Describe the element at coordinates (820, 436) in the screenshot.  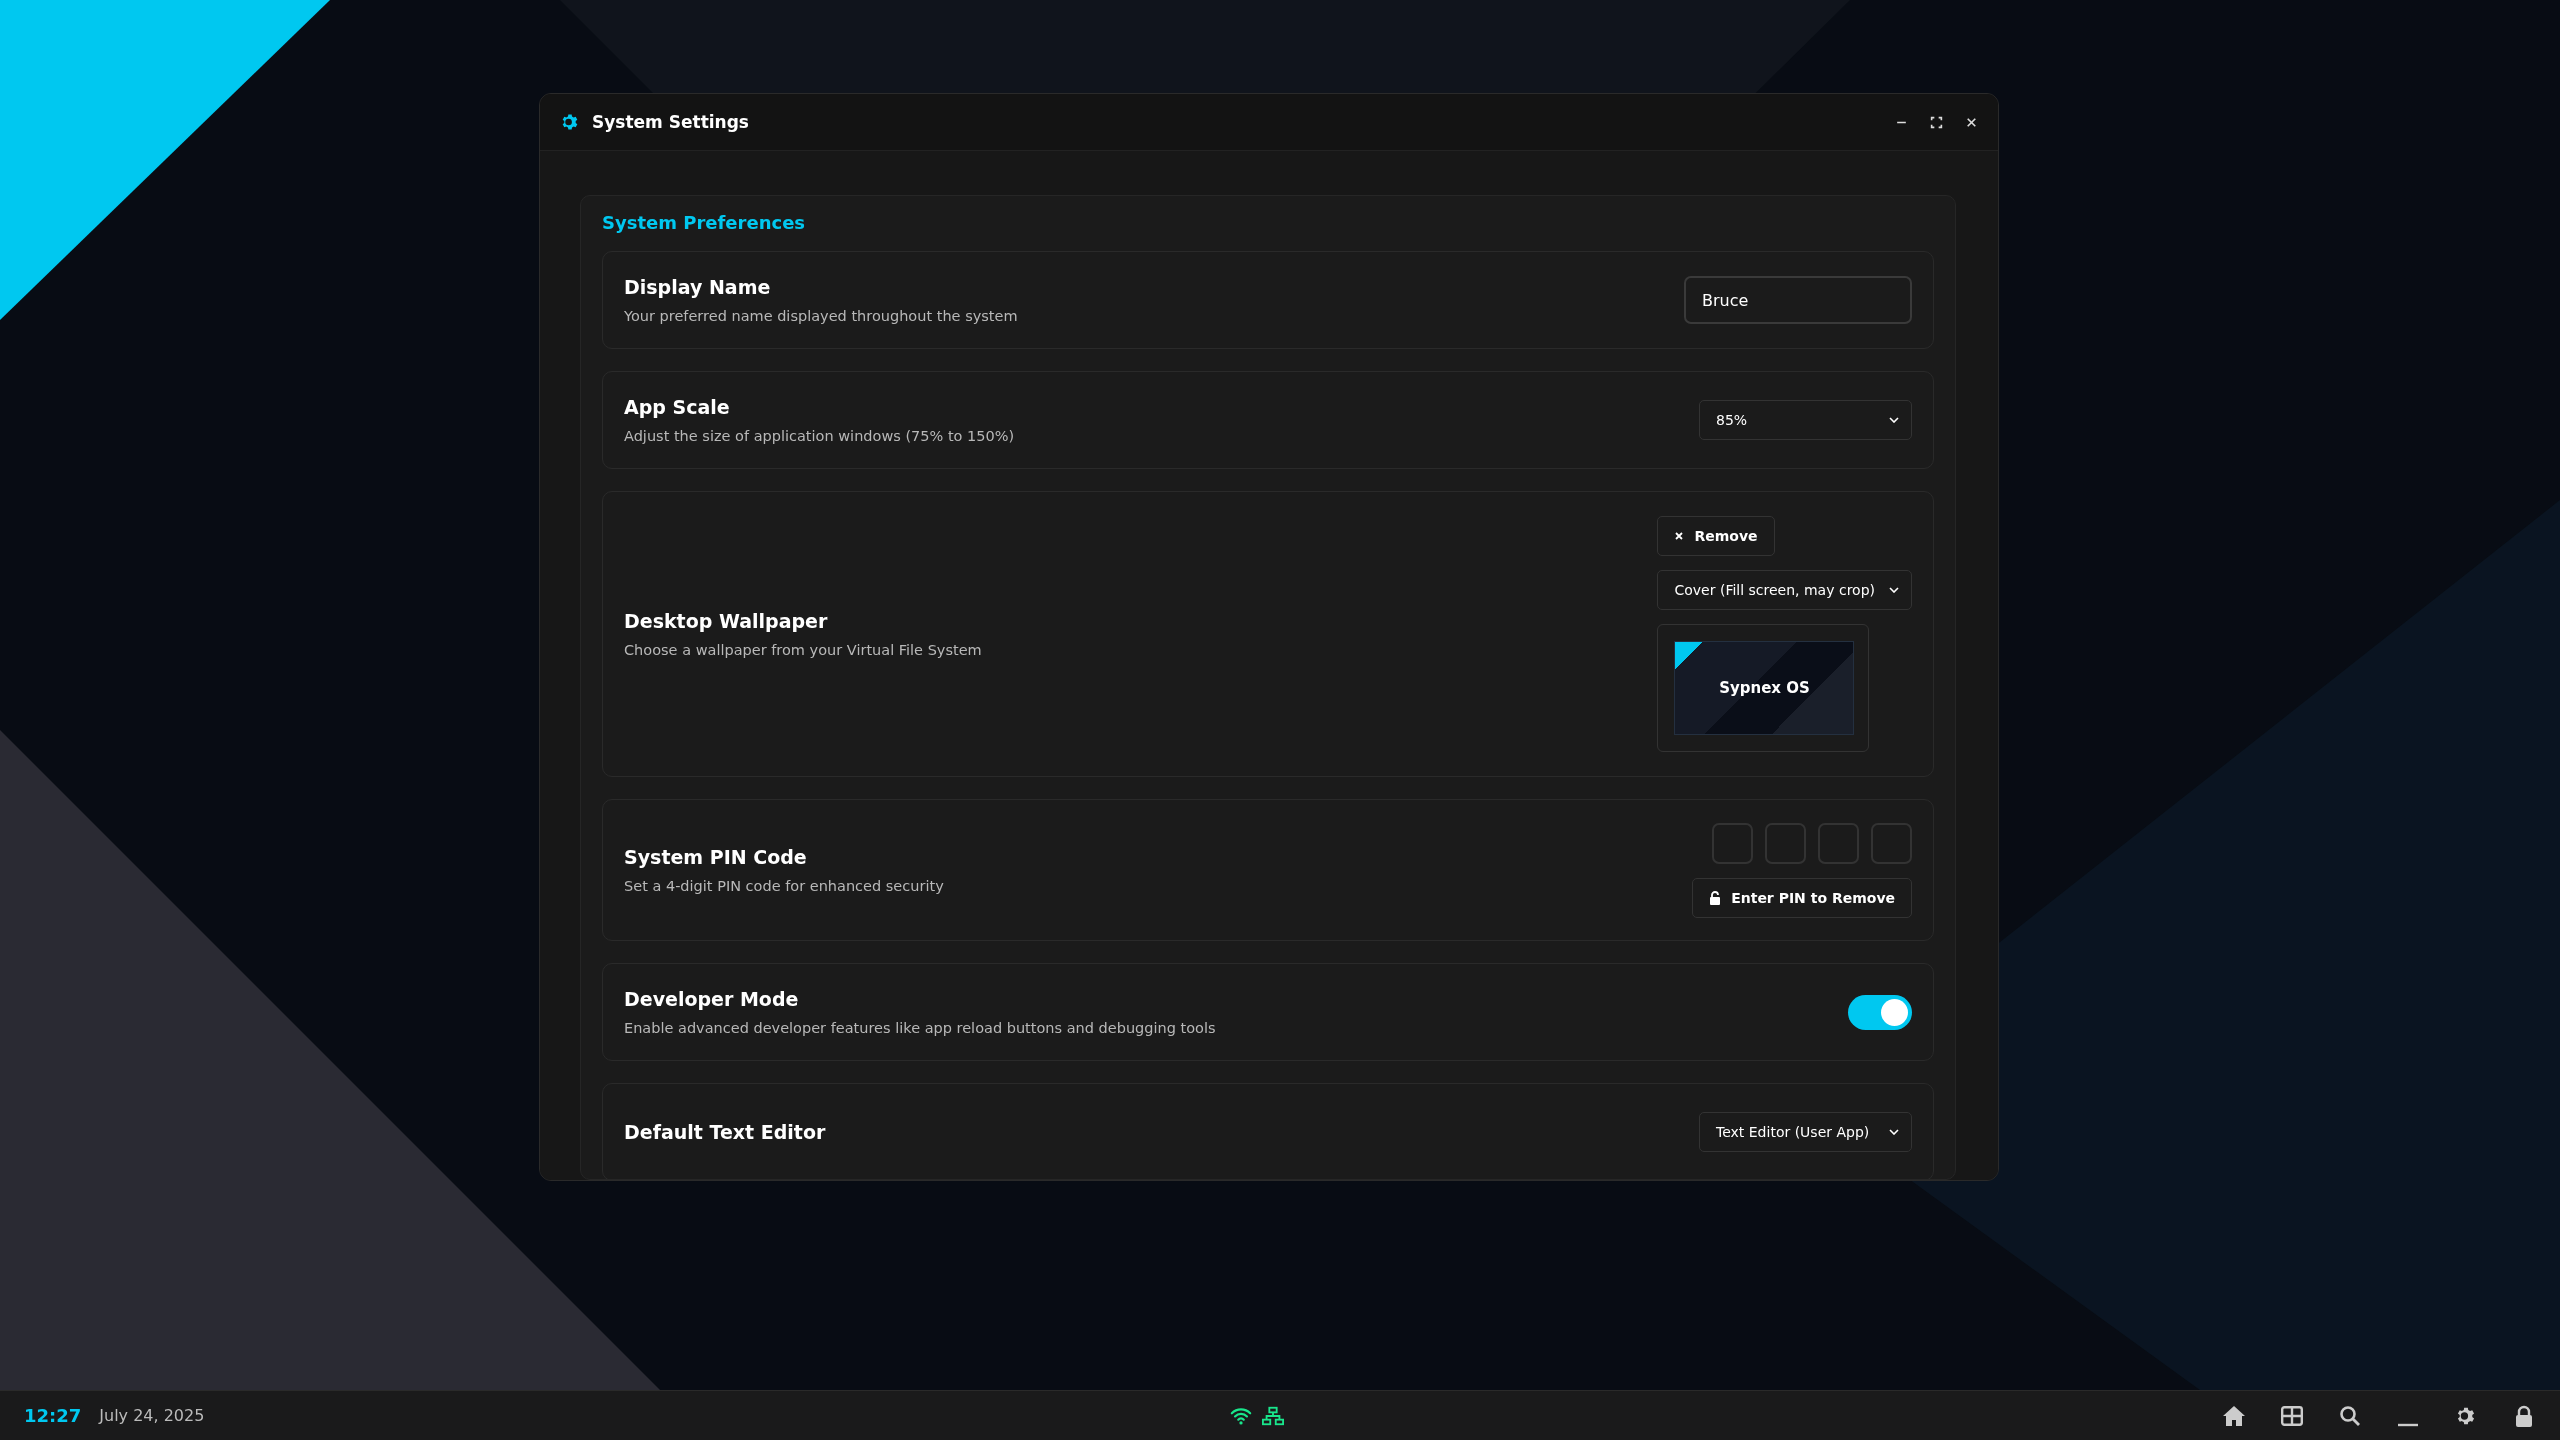
I see `setting-description: Adjust the size of application windows (75% to 150%)` at that location.